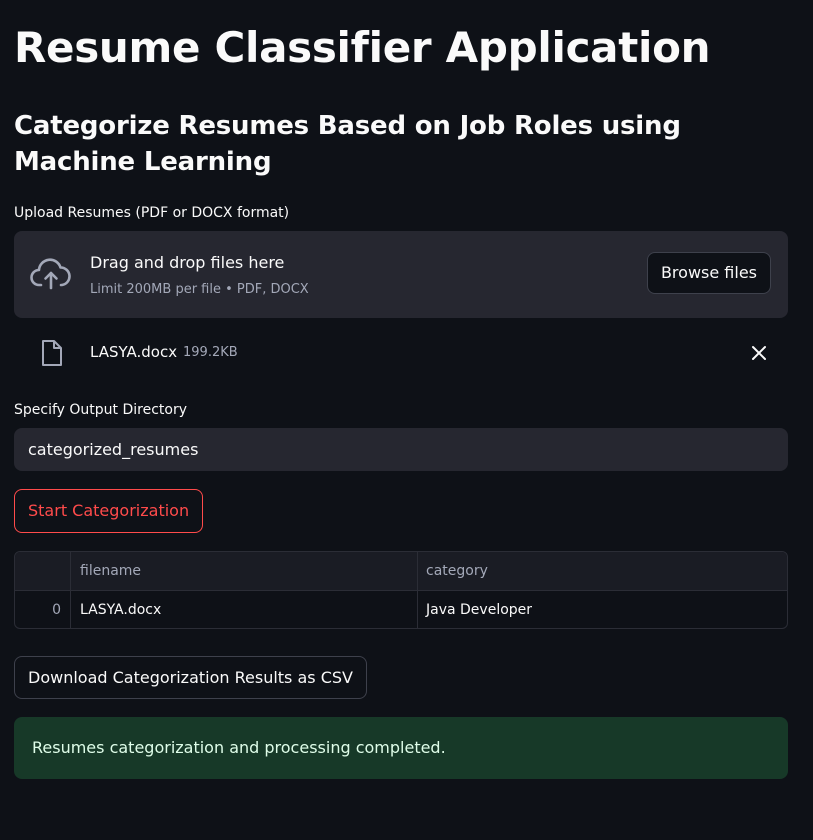 This screenshot has height=840, width=813. Describe the element at coordinates (479, 609) in the screenshot. I see `table-cell-category: Java Developer` at that location.